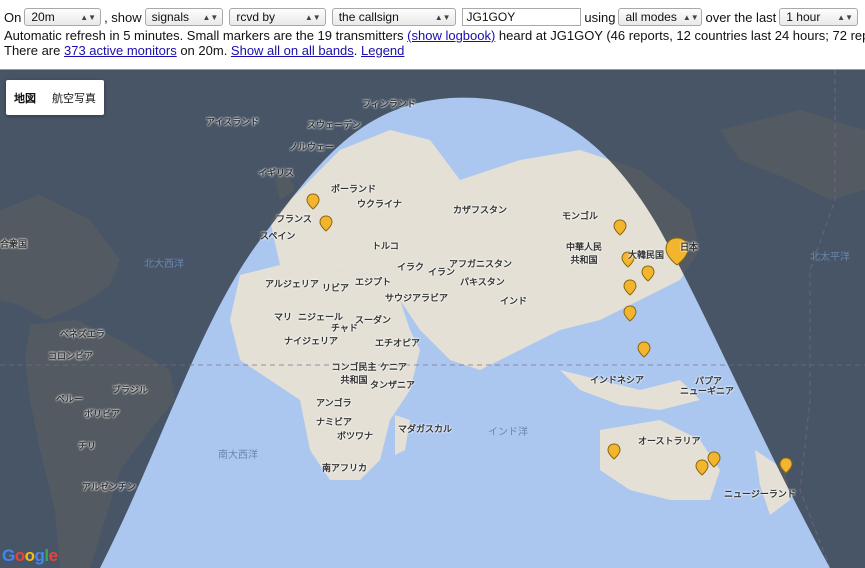 This screenshot has height=568, width=865. I want to click on show-value: signals, so click(170, 17).